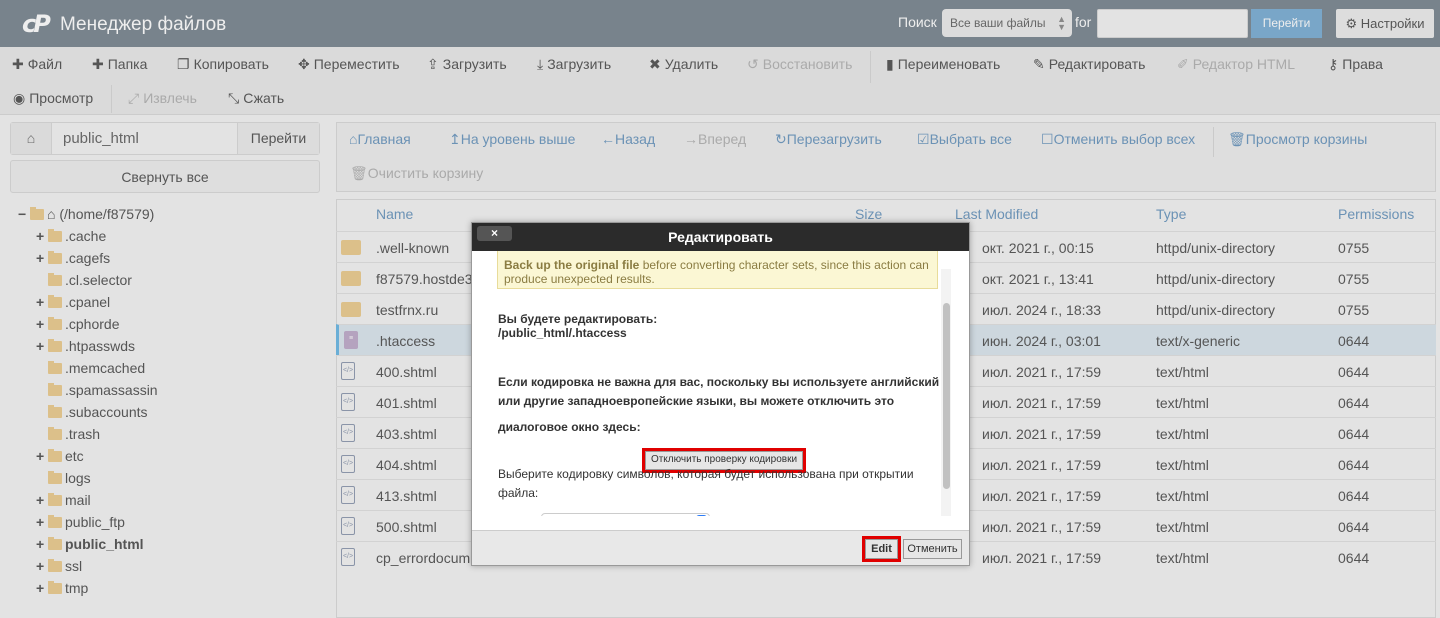 The width and height of the screenshot is (1440, 618). I want to click on tree-item: + ssl, so click(59, 566).